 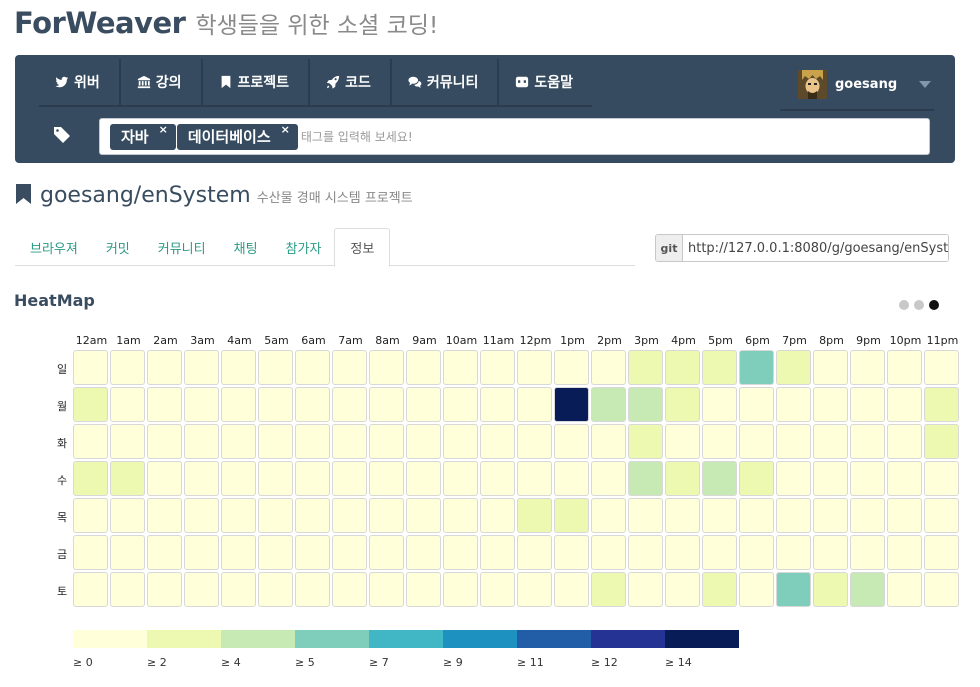 What do you see at coordinates (904, 305) in the screenshot?
I see `carousel-dot` at bounding box center [904, 305].